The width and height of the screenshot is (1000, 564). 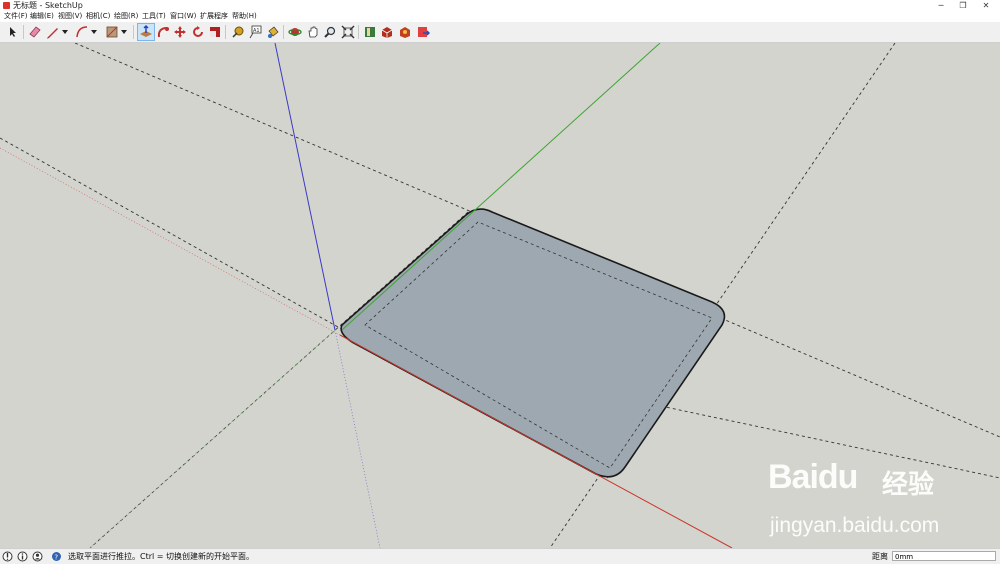 I want to click on info-icon, so click(x=22, y=556).